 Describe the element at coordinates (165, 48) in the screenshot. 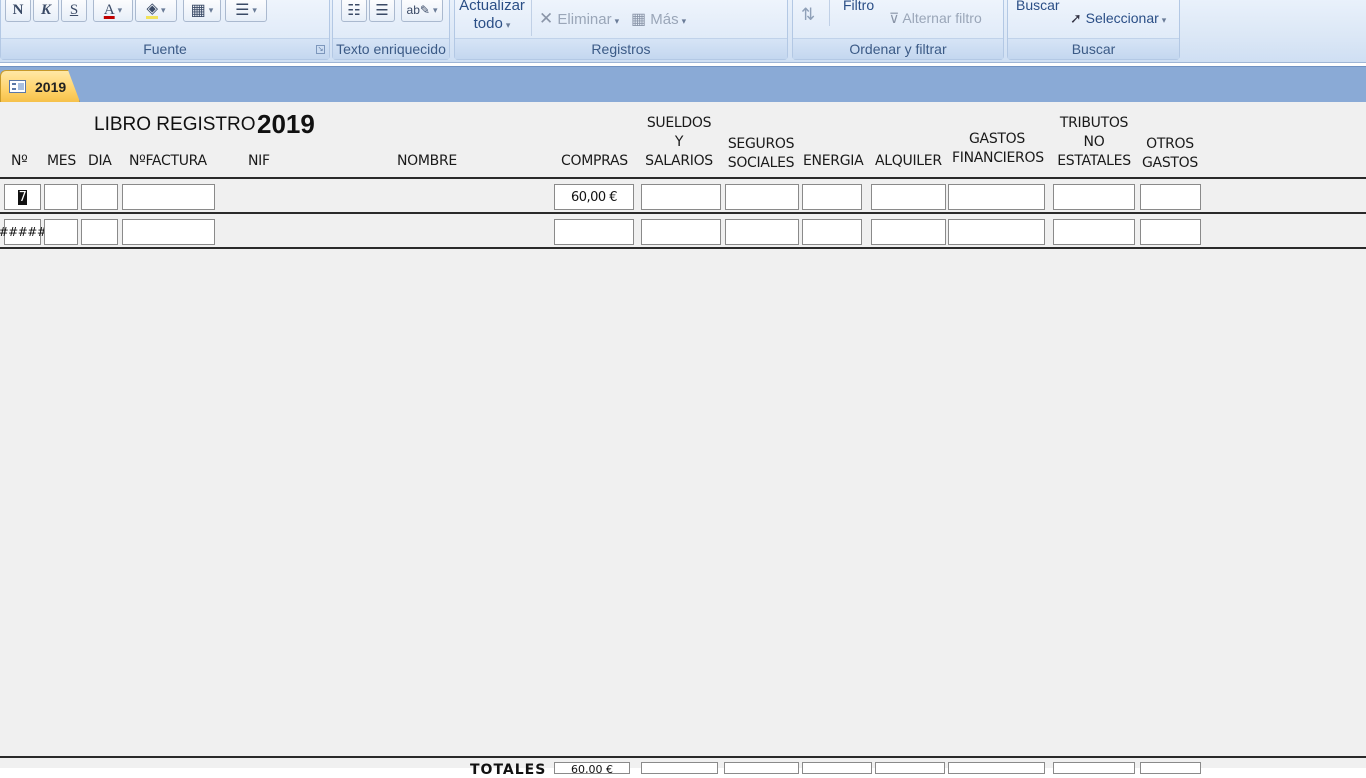

I see `ribbon-group-label: Fuente` at that location.